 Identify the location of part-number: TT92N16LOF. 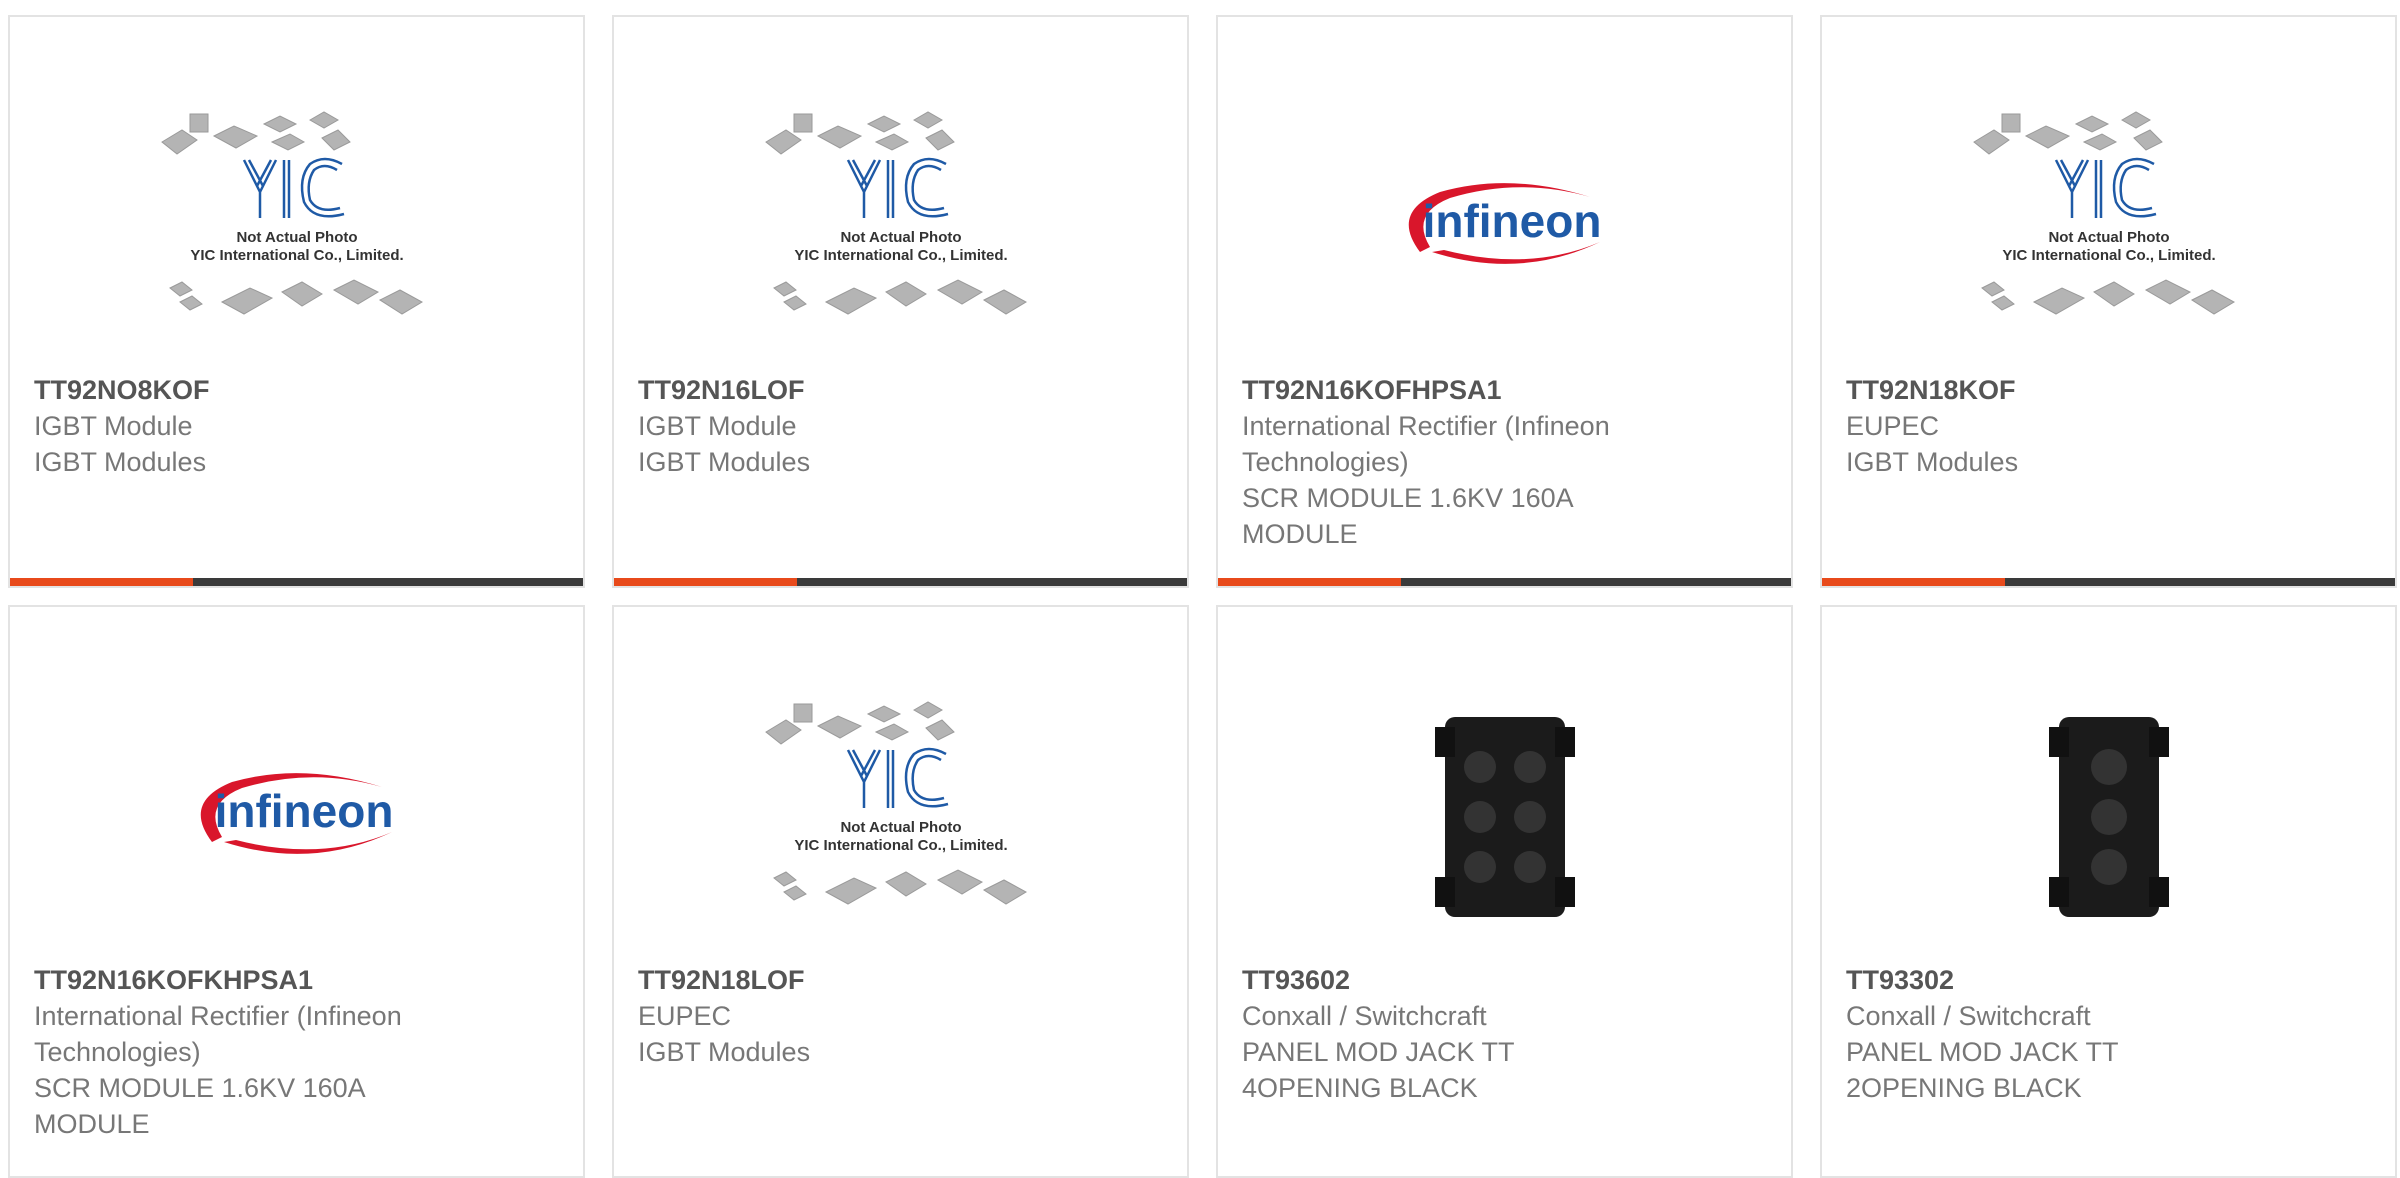
(897, 390).